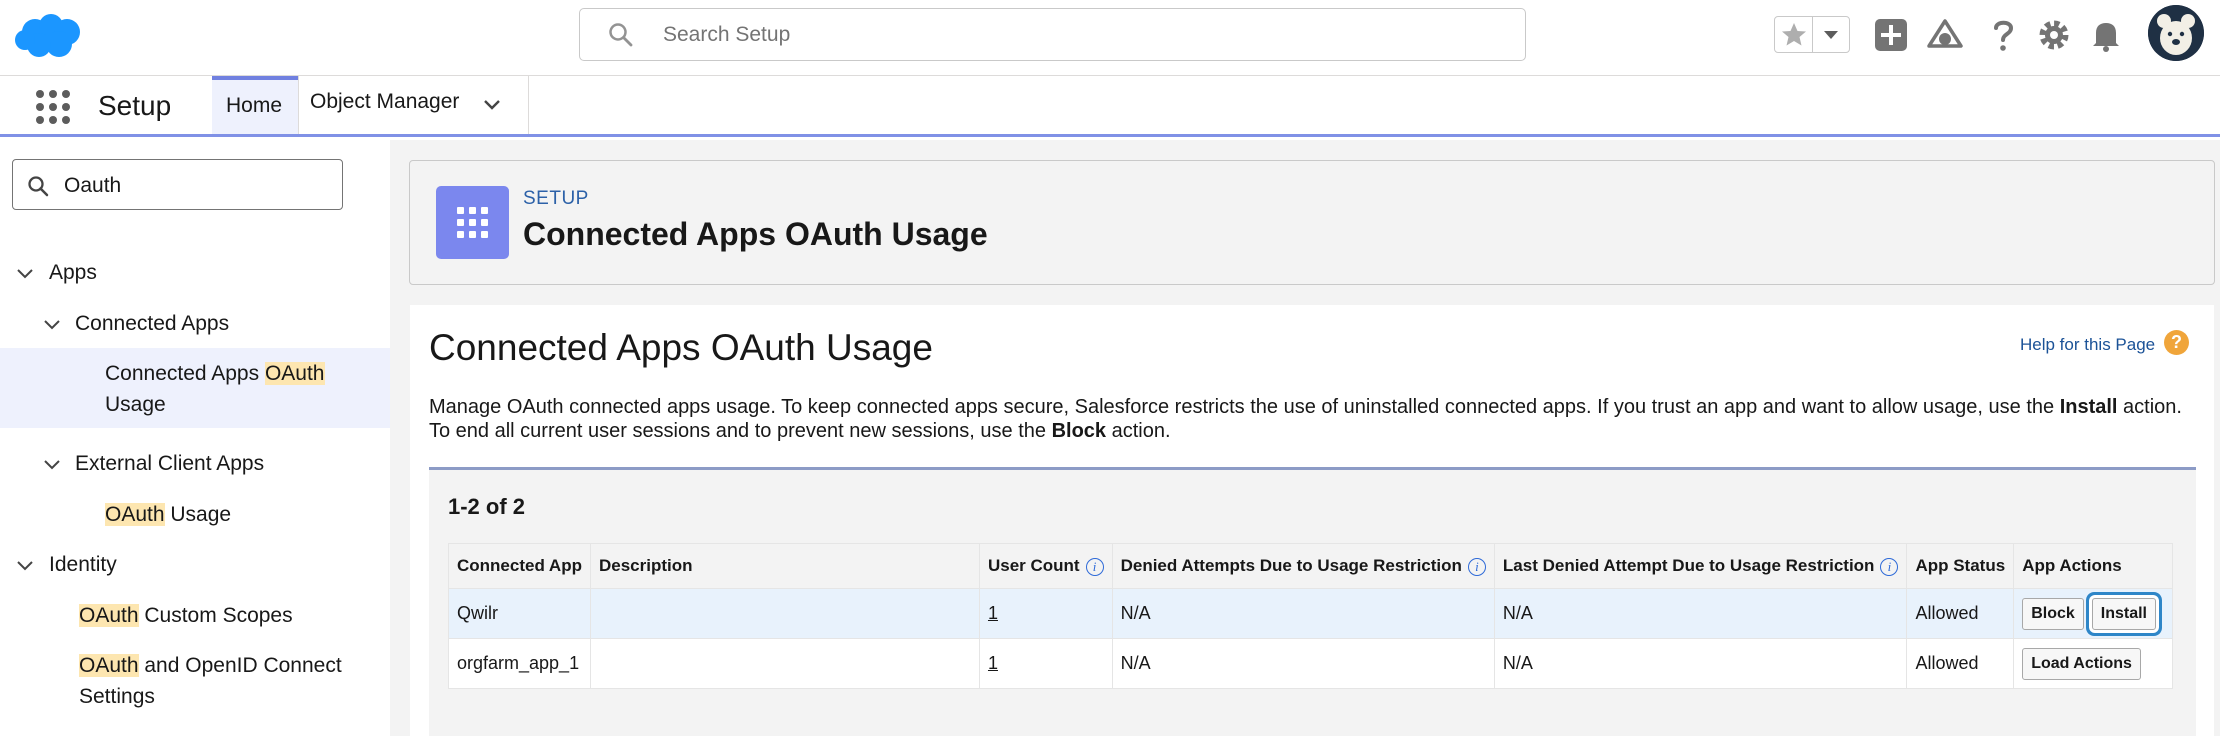  I want to click on cell-app-actions: Load Actions, so click(2093, 663).